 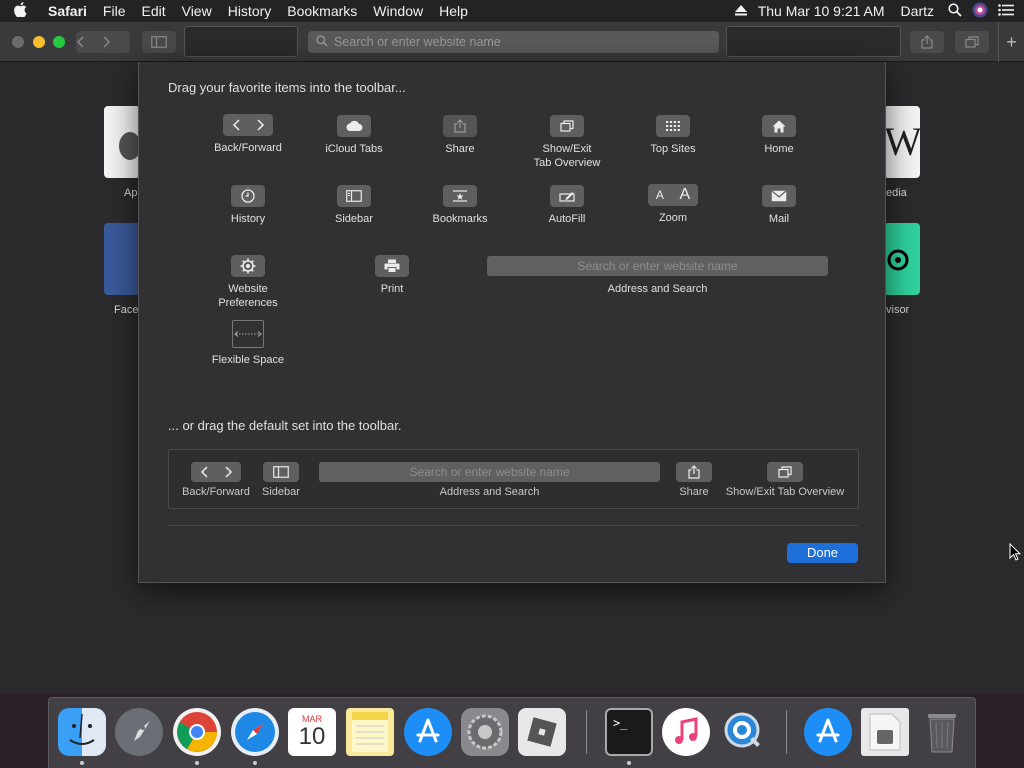 I want to click on favorite-tripadvisor-label: visor, so click(x=898, y=310).